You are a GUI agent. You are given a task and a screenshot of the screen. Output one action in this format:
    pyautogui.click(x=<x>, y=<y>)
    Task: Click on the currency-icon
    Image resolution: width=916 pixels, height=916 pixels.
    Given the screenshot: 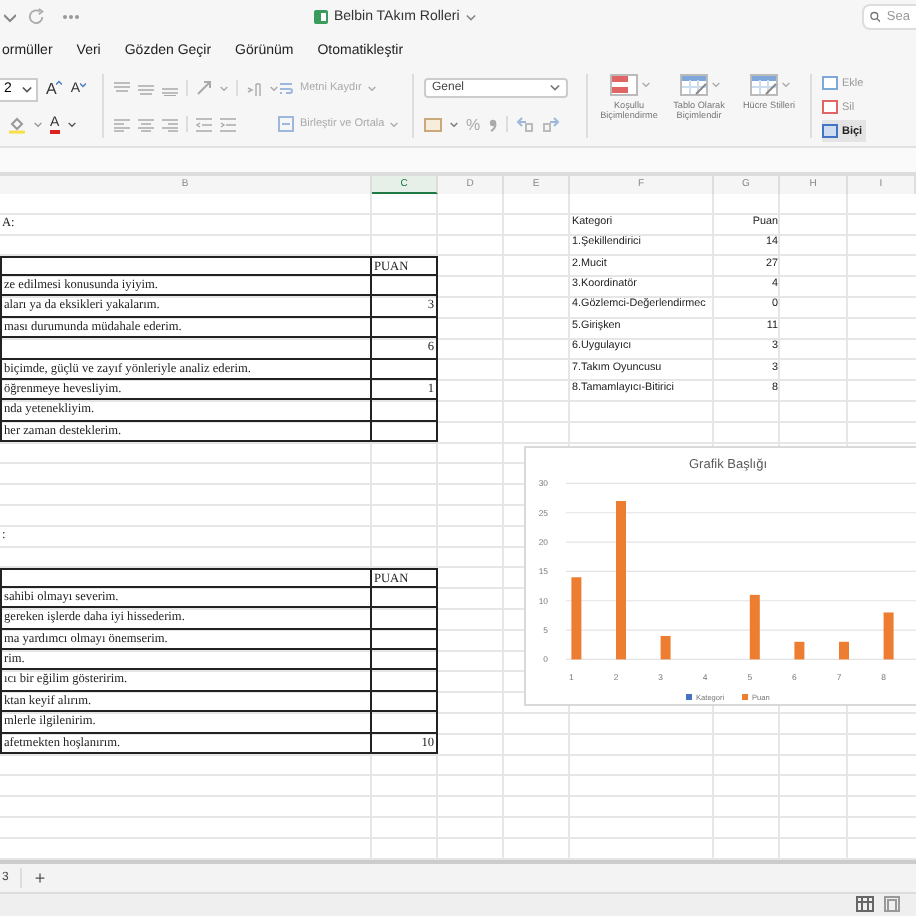 What is the action you would take?
    pyautogui.click(x=433, y=124)
    